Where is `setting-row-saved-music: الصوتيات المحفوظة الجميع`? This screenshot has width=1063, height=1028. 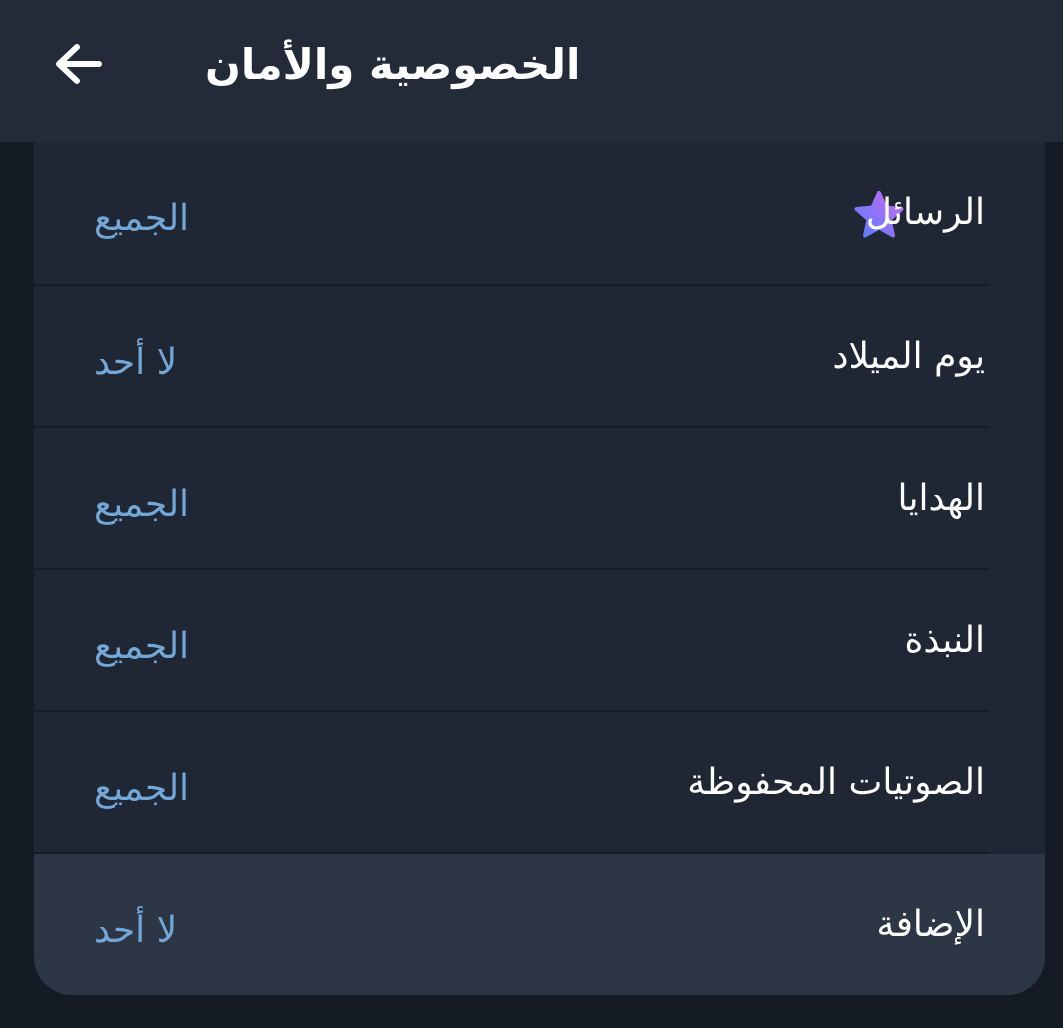
setting-row-saved-music: الصوتيات المحفوظة الجميع is located at coordinates (539, 783).